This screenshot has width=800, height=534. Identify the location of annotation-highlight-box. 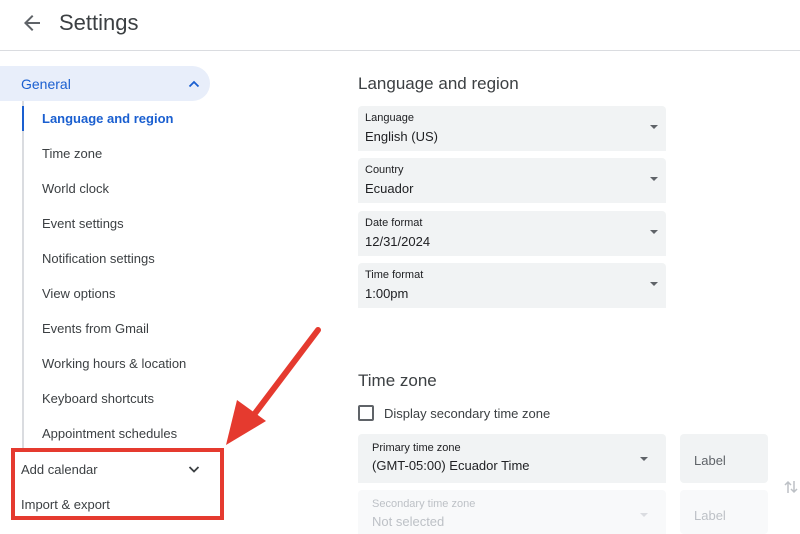
(117, 484).